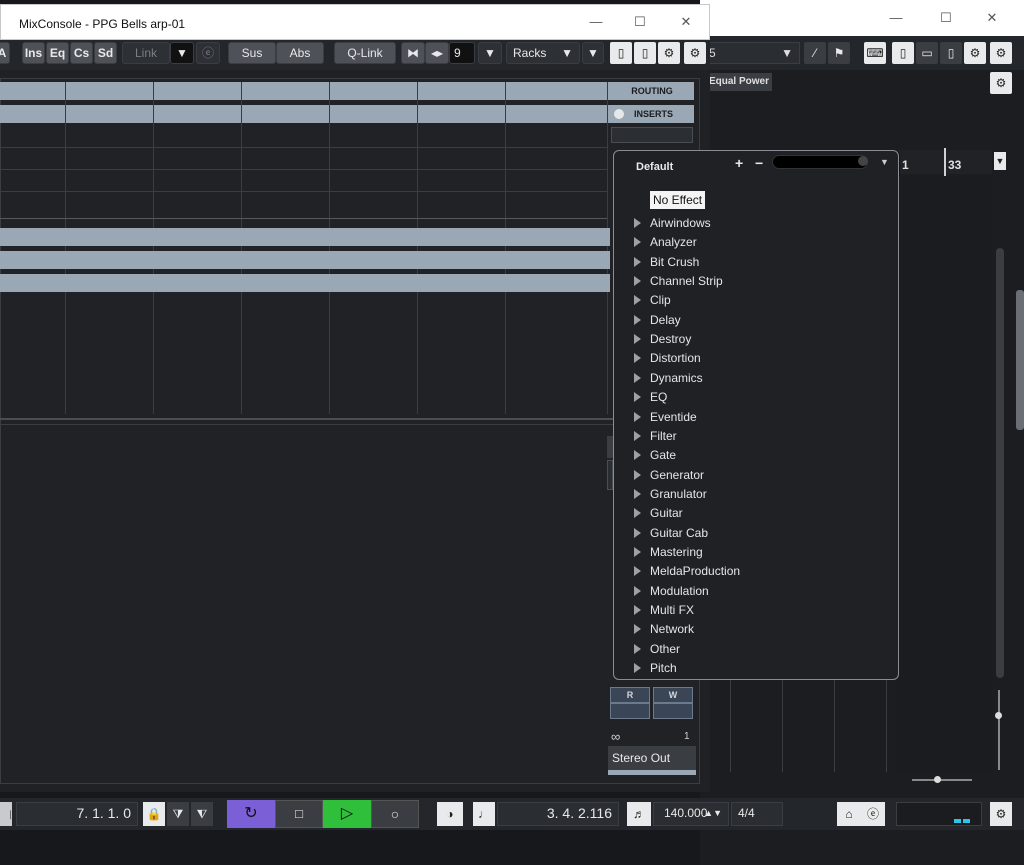 This screenshot has height=865, width=1024. What do you see at coordinates (660, 300) in the screenshot?
I see `effect-category-item: Clip` at bounding box center [660, 300].